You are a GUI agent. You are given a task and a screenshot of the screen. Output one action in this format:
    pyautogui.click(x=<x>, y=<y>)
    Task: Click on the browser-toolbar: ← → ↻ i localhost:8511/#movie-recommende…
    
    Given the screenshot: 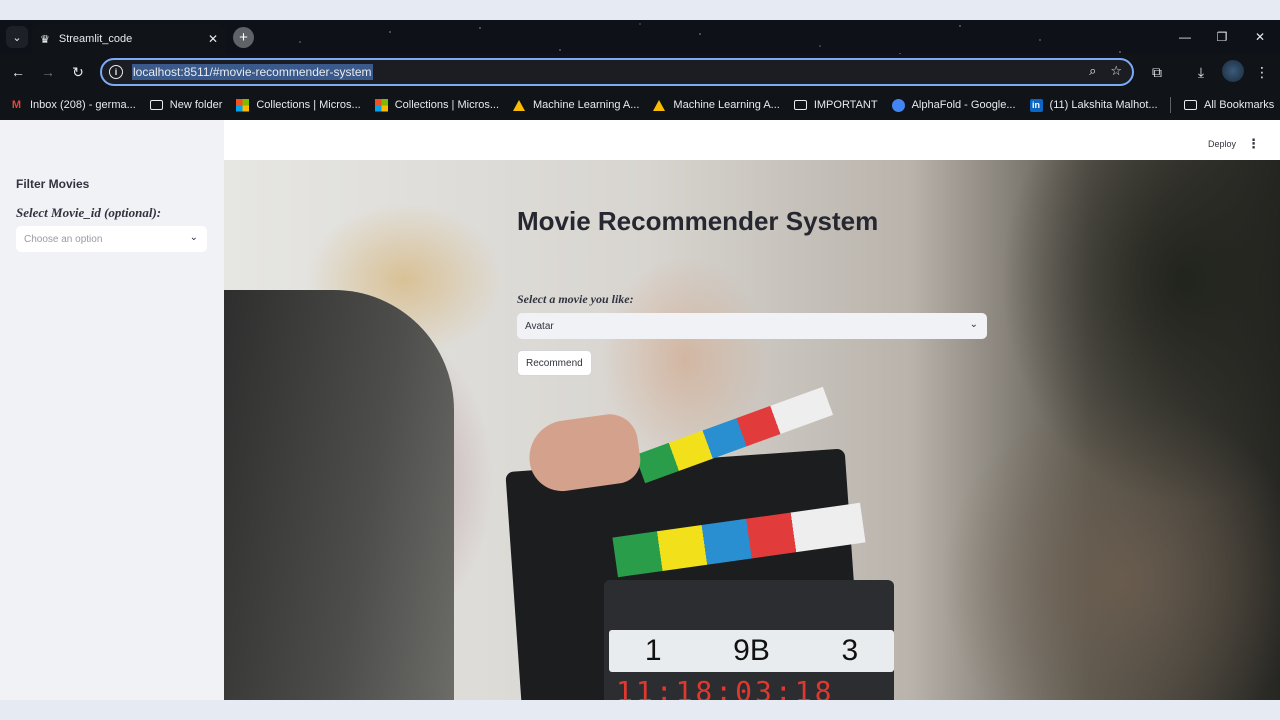 What is the action you would take?
    pyautogui.click(x=640, y=72)
    